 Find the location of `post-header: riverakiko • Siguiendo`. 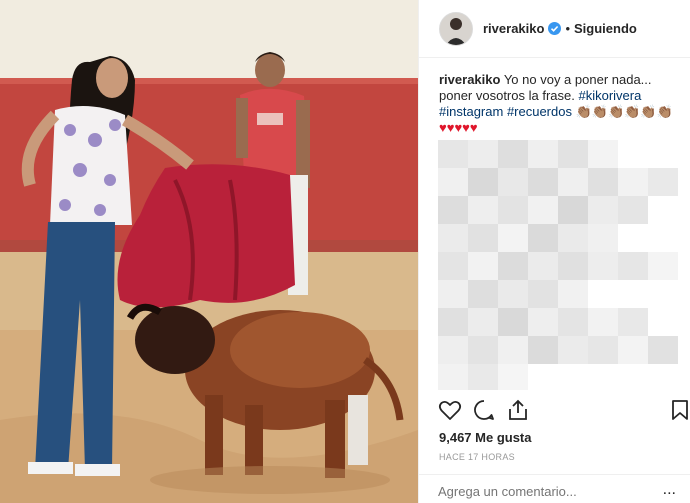

post-header: riverakiko • Siguiendo is located at coordinates (554, 29).